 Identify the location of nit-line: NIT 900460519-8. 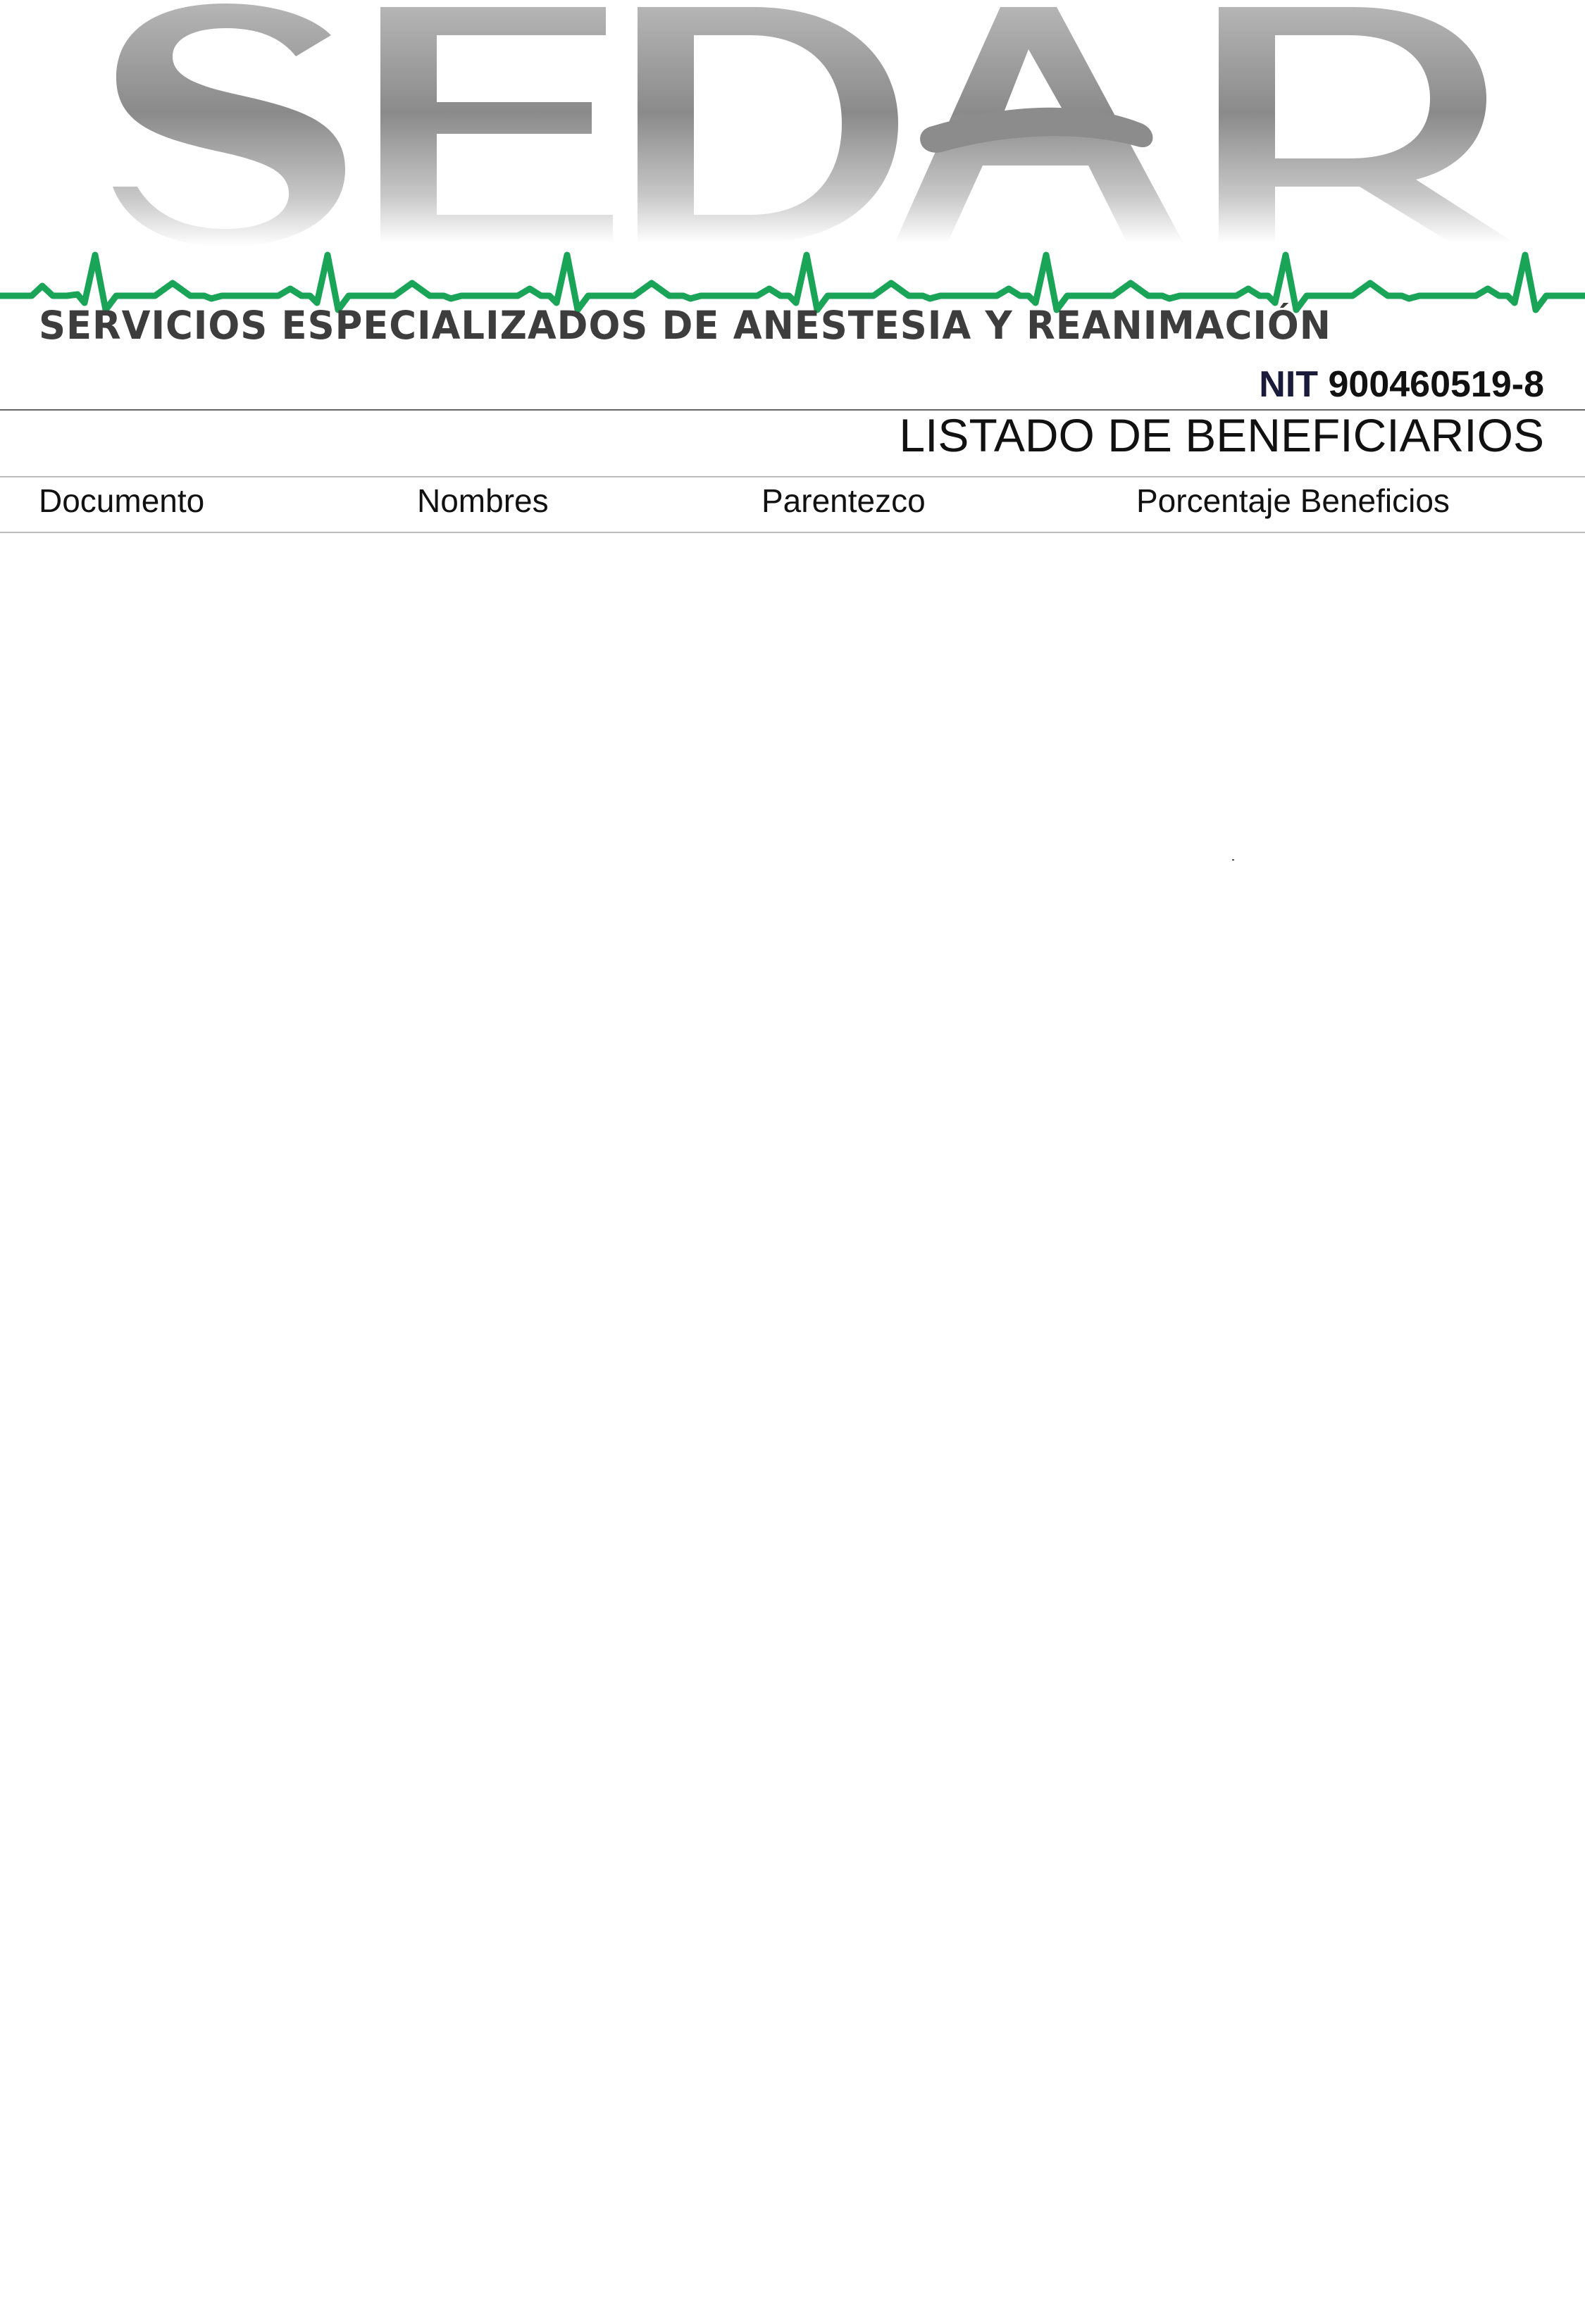
(1401, 384).